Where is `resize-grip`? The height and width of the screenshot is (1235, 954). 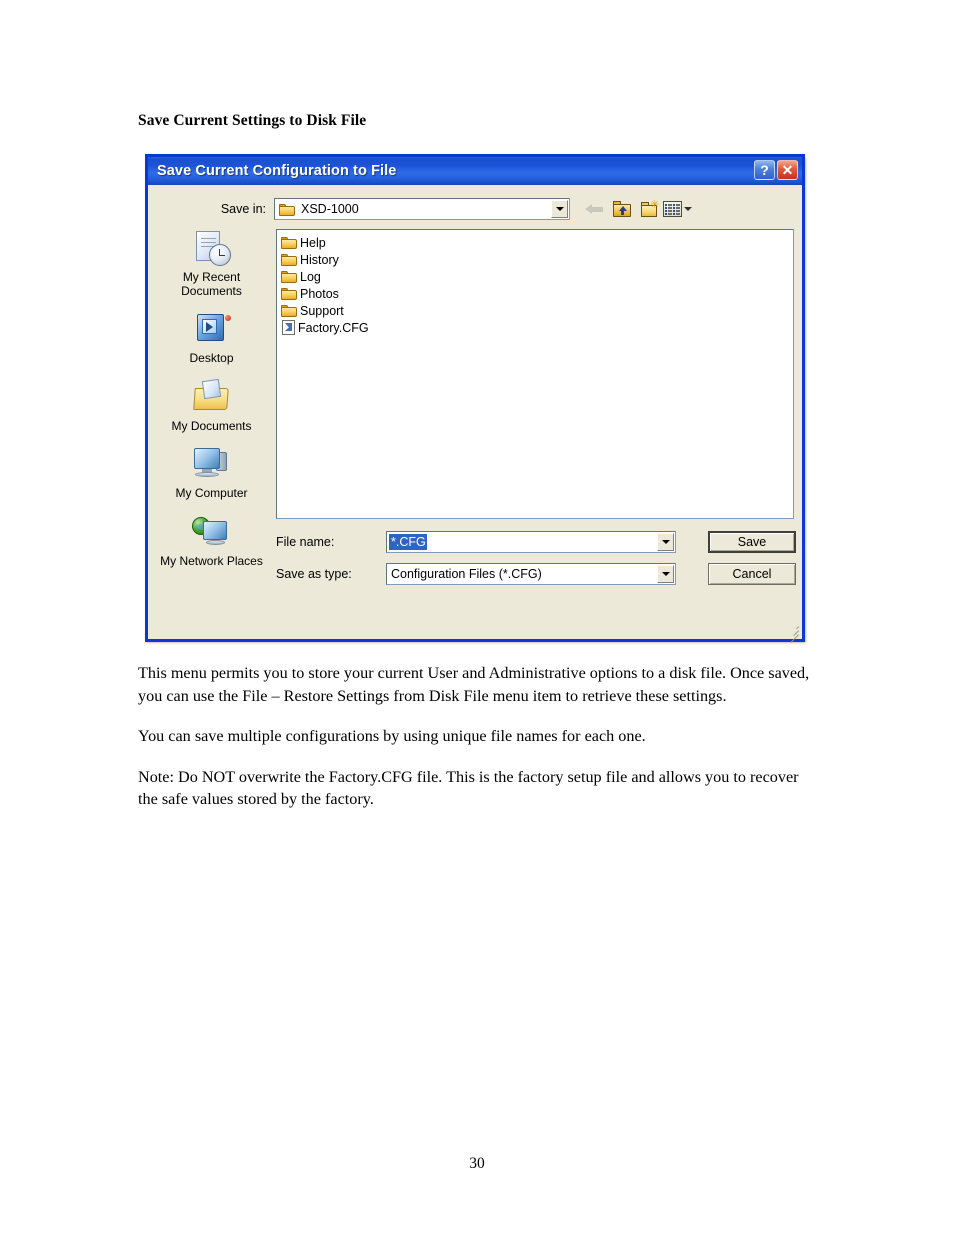 resize-grip is located at coordinates (792, 633).